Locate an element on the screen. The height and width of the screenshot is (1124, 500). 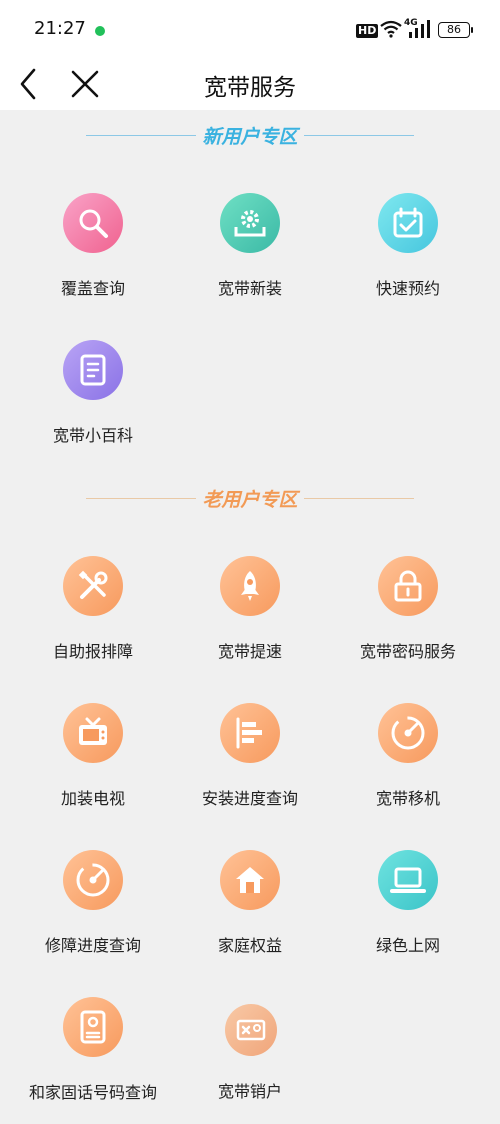
nav-bar: 宽带服务 is located at coordinates (250, 84).